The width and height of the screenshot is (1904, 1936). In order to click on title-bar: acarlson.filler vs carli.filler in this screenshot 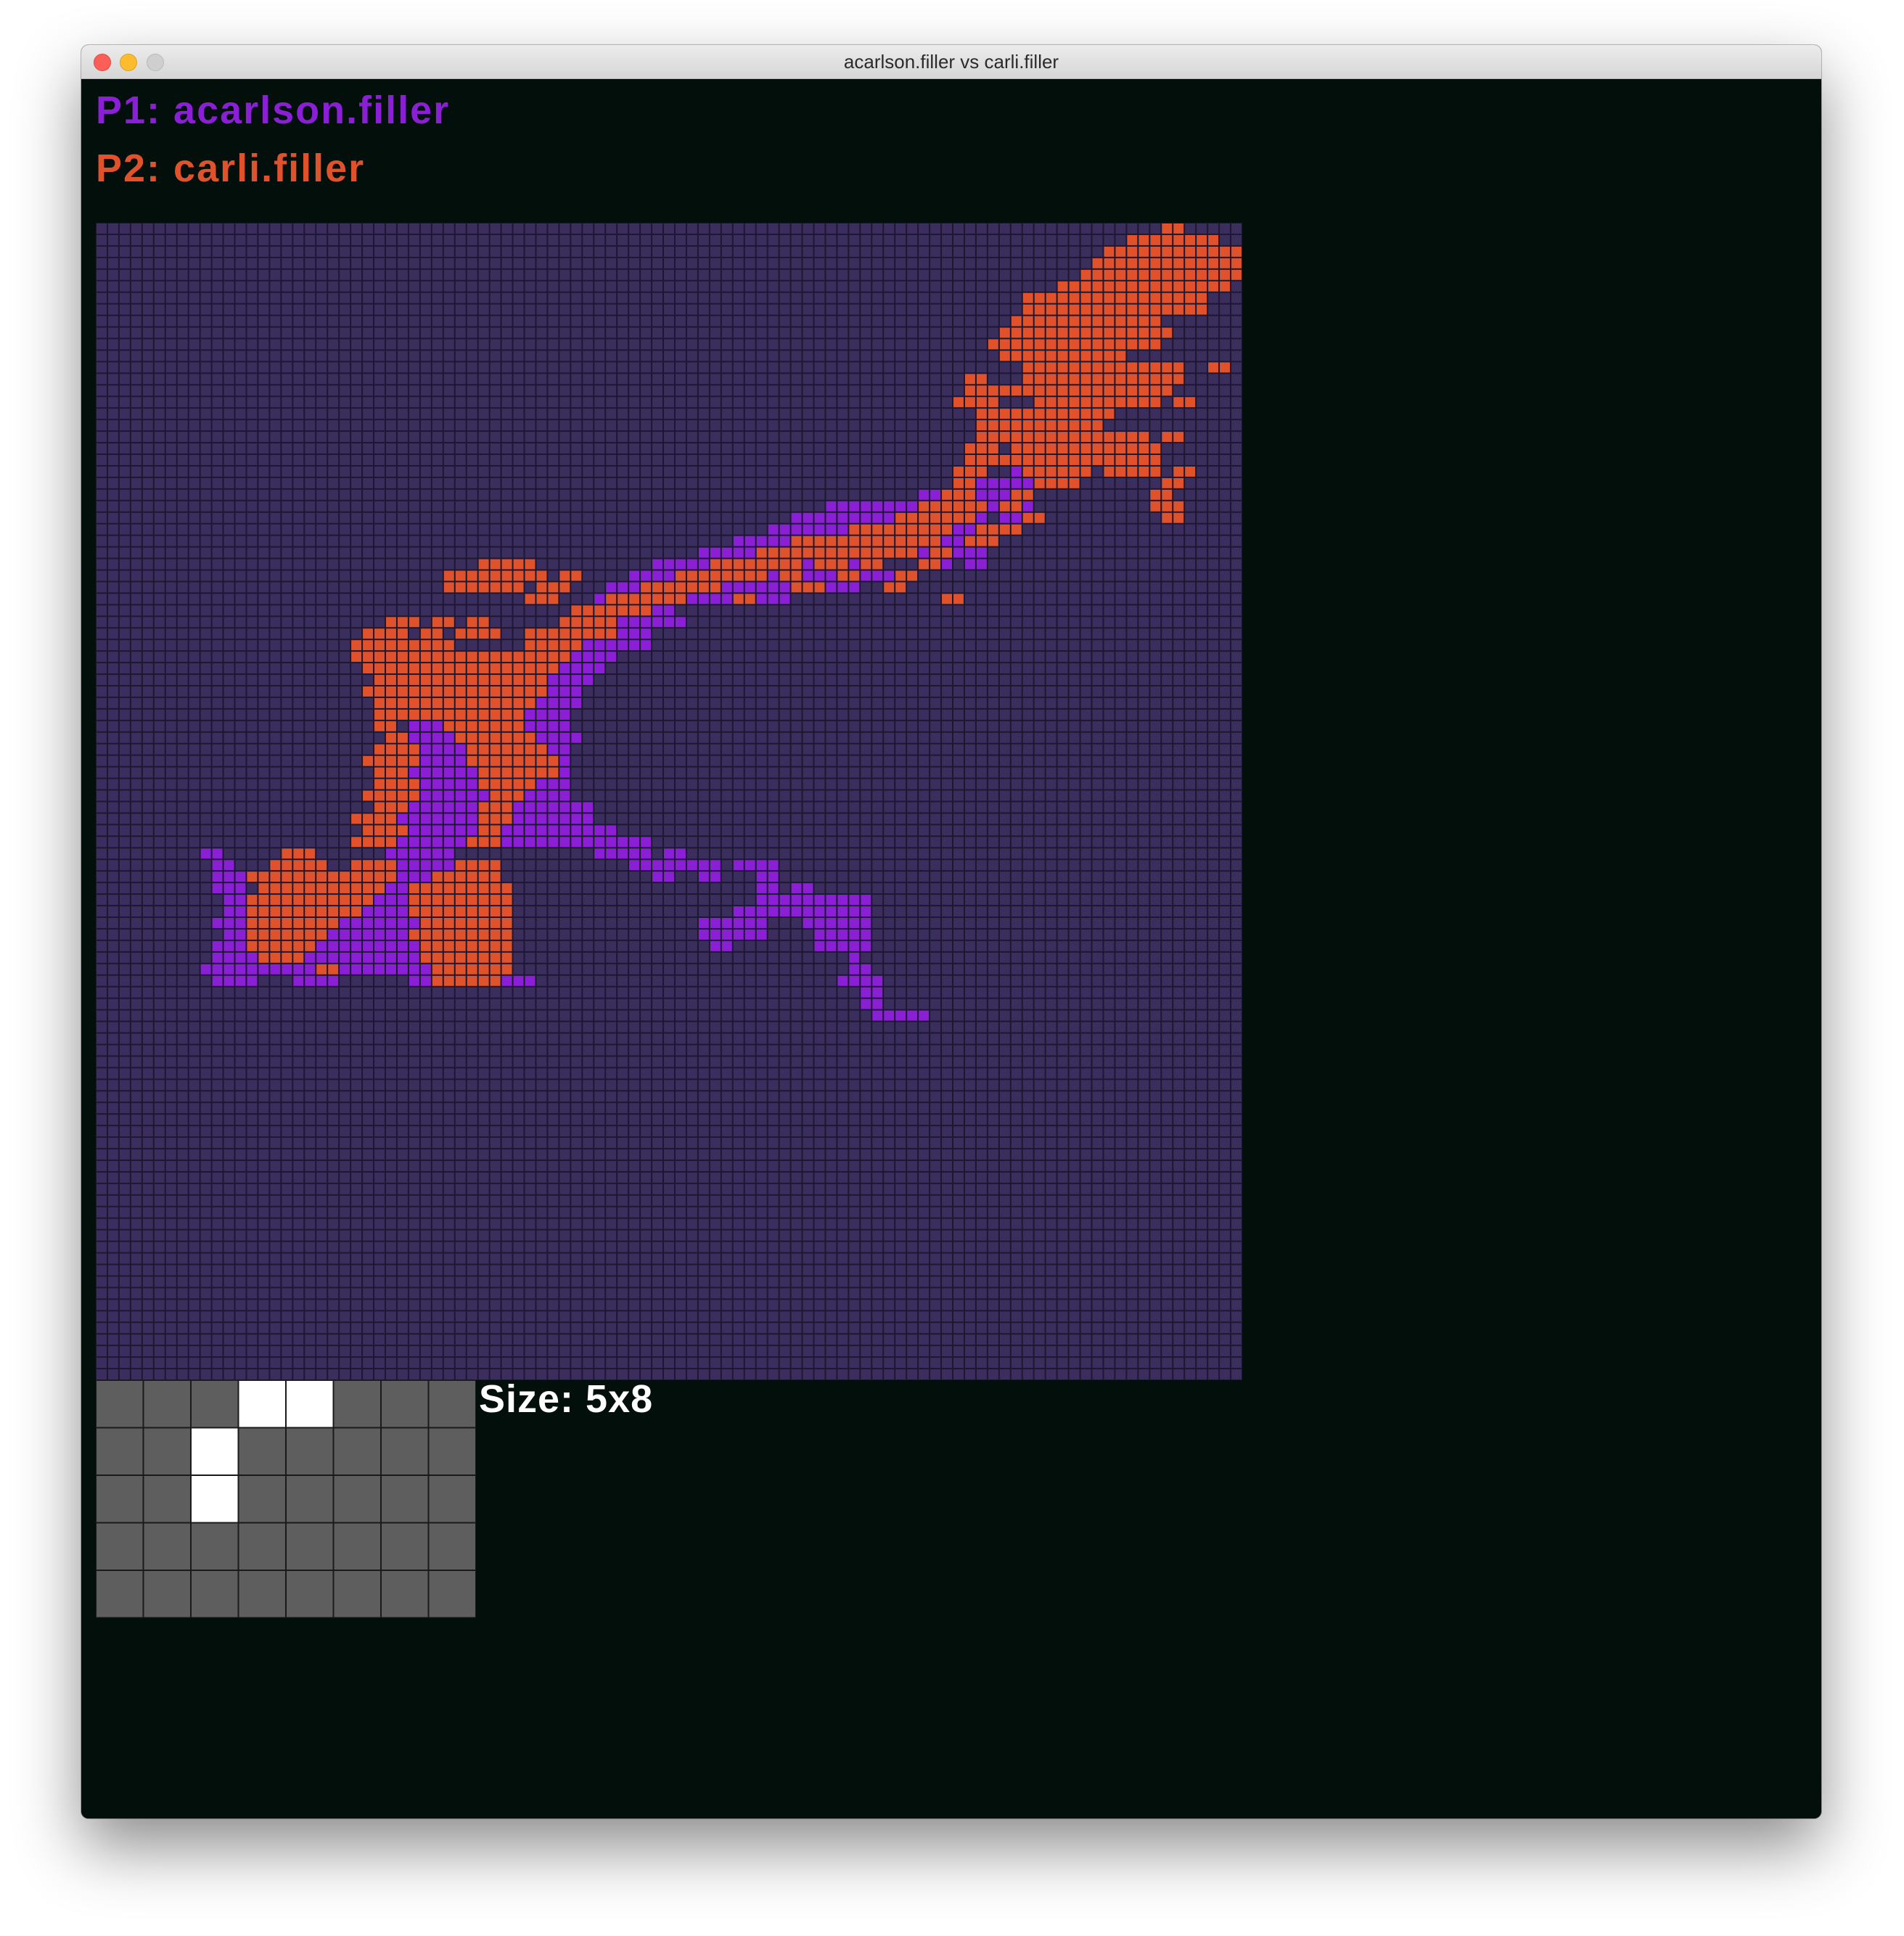, I will do `click(951, 62)`.